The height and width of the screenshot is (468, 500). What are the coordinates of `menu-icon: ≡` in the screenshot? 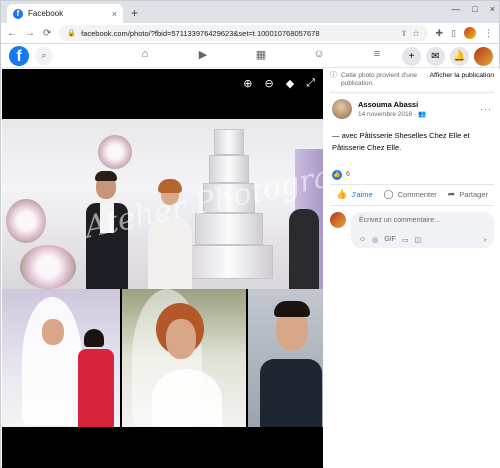 It's located at (377, 54).